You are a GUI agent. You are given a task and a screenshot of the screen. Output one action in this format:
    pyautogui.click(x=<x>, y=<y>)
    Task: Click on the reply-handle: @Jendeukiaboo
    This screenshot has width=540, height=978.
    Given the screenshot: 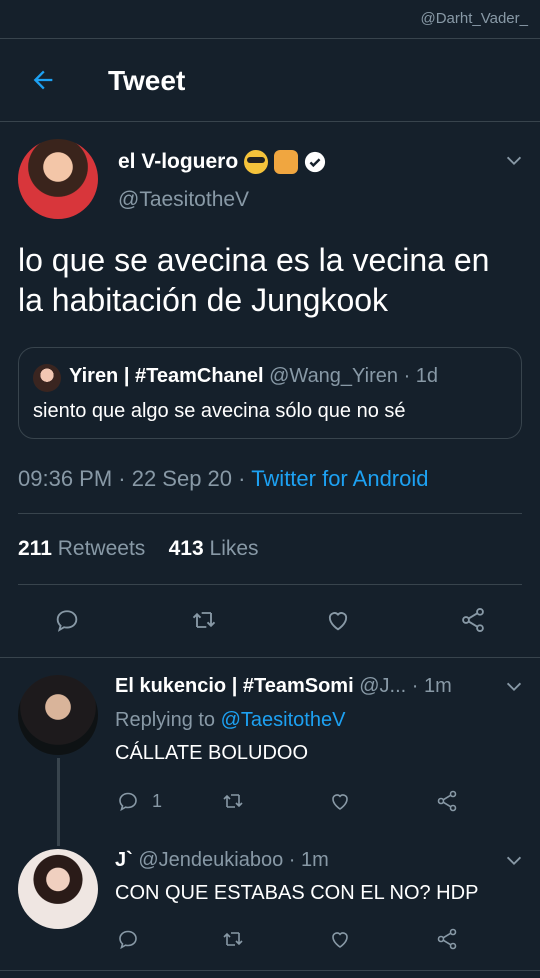 What is the action you would take?
    pyautogui.click(x=210, y=860)
    